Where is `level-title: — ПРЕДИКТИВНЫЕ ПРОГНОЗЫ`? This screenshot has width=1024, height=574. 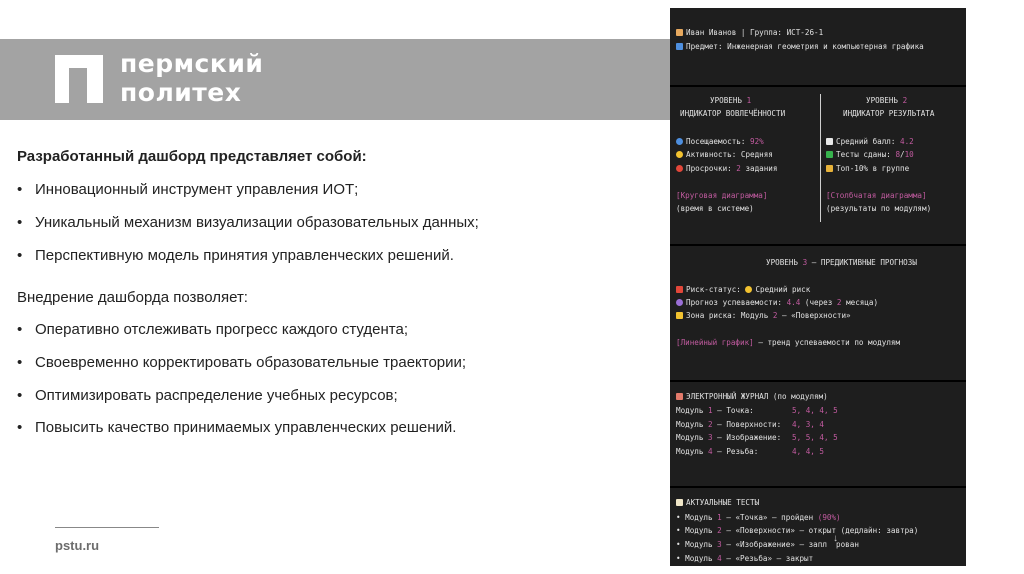 level-title: — ПРЕДИКТИВНЫЕ ПРОГНОЗЫ is located at coordinates (864, 262).